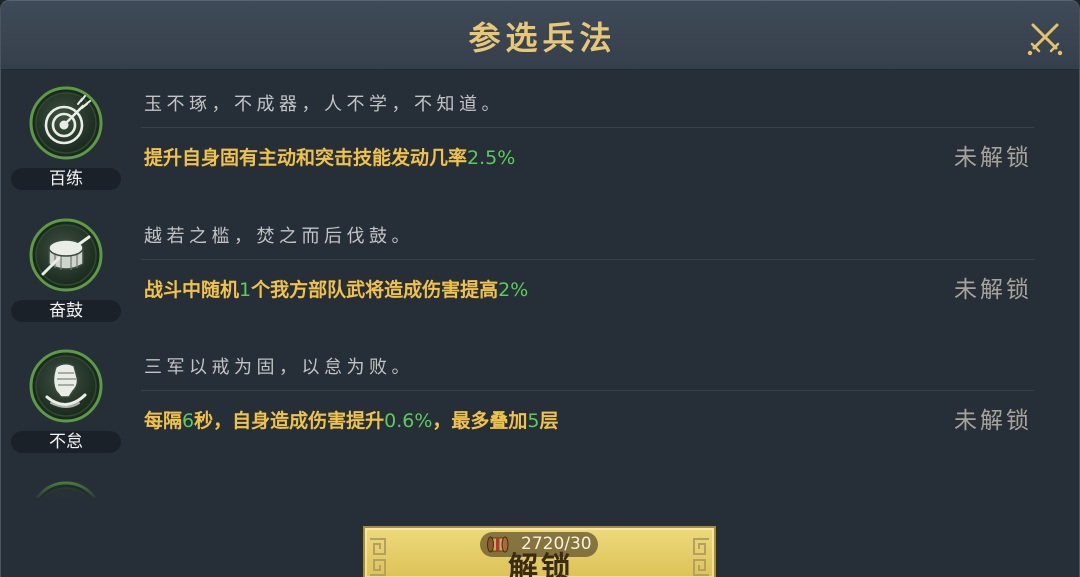  Describe the element at coordinates (66, 442) in the screenshot. I see `tactic-name-label: 不怠` at that location.